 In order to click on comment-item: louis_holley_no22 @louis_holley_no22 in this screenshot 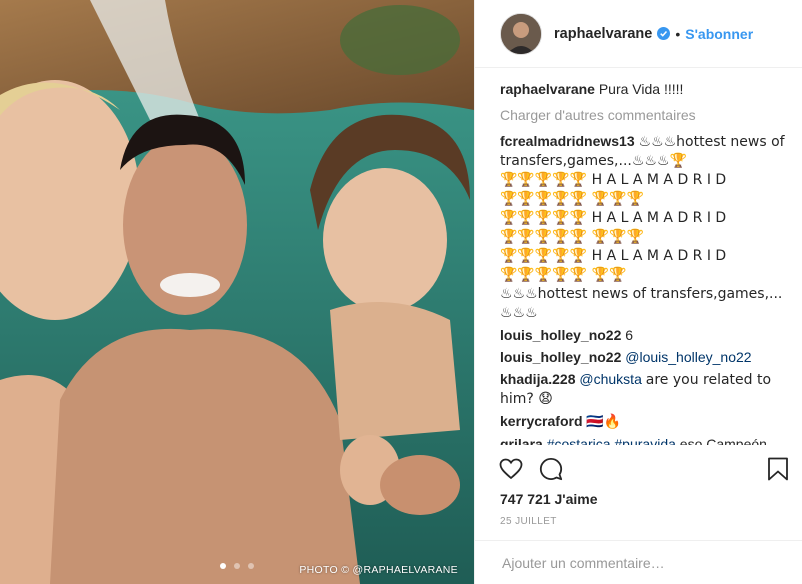, I will do `click(646, 357)`.